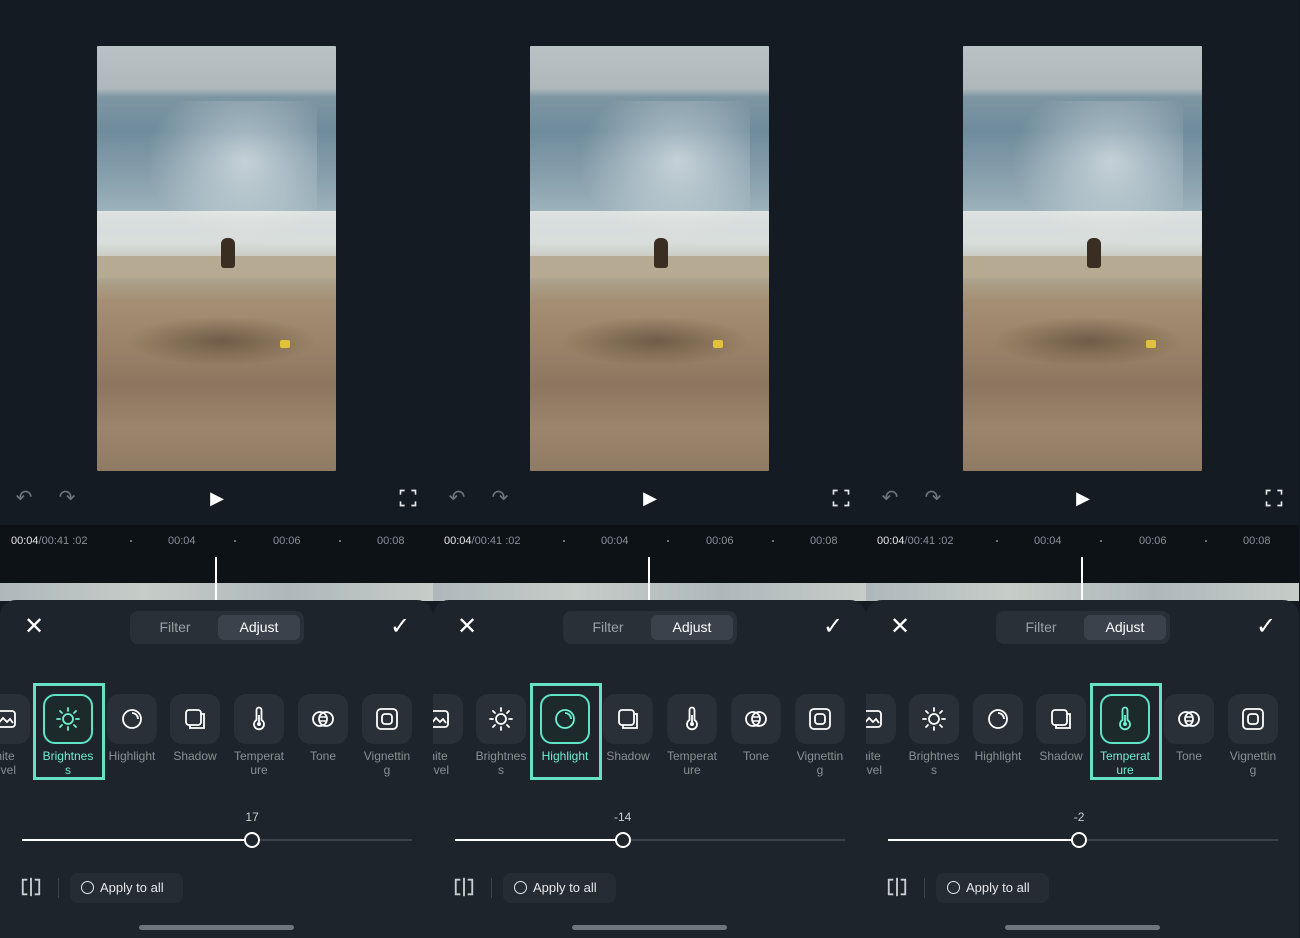 This screenshot has width=1300, height=938. I want to click on timeline-tick: 00:08, so click(824, 541).